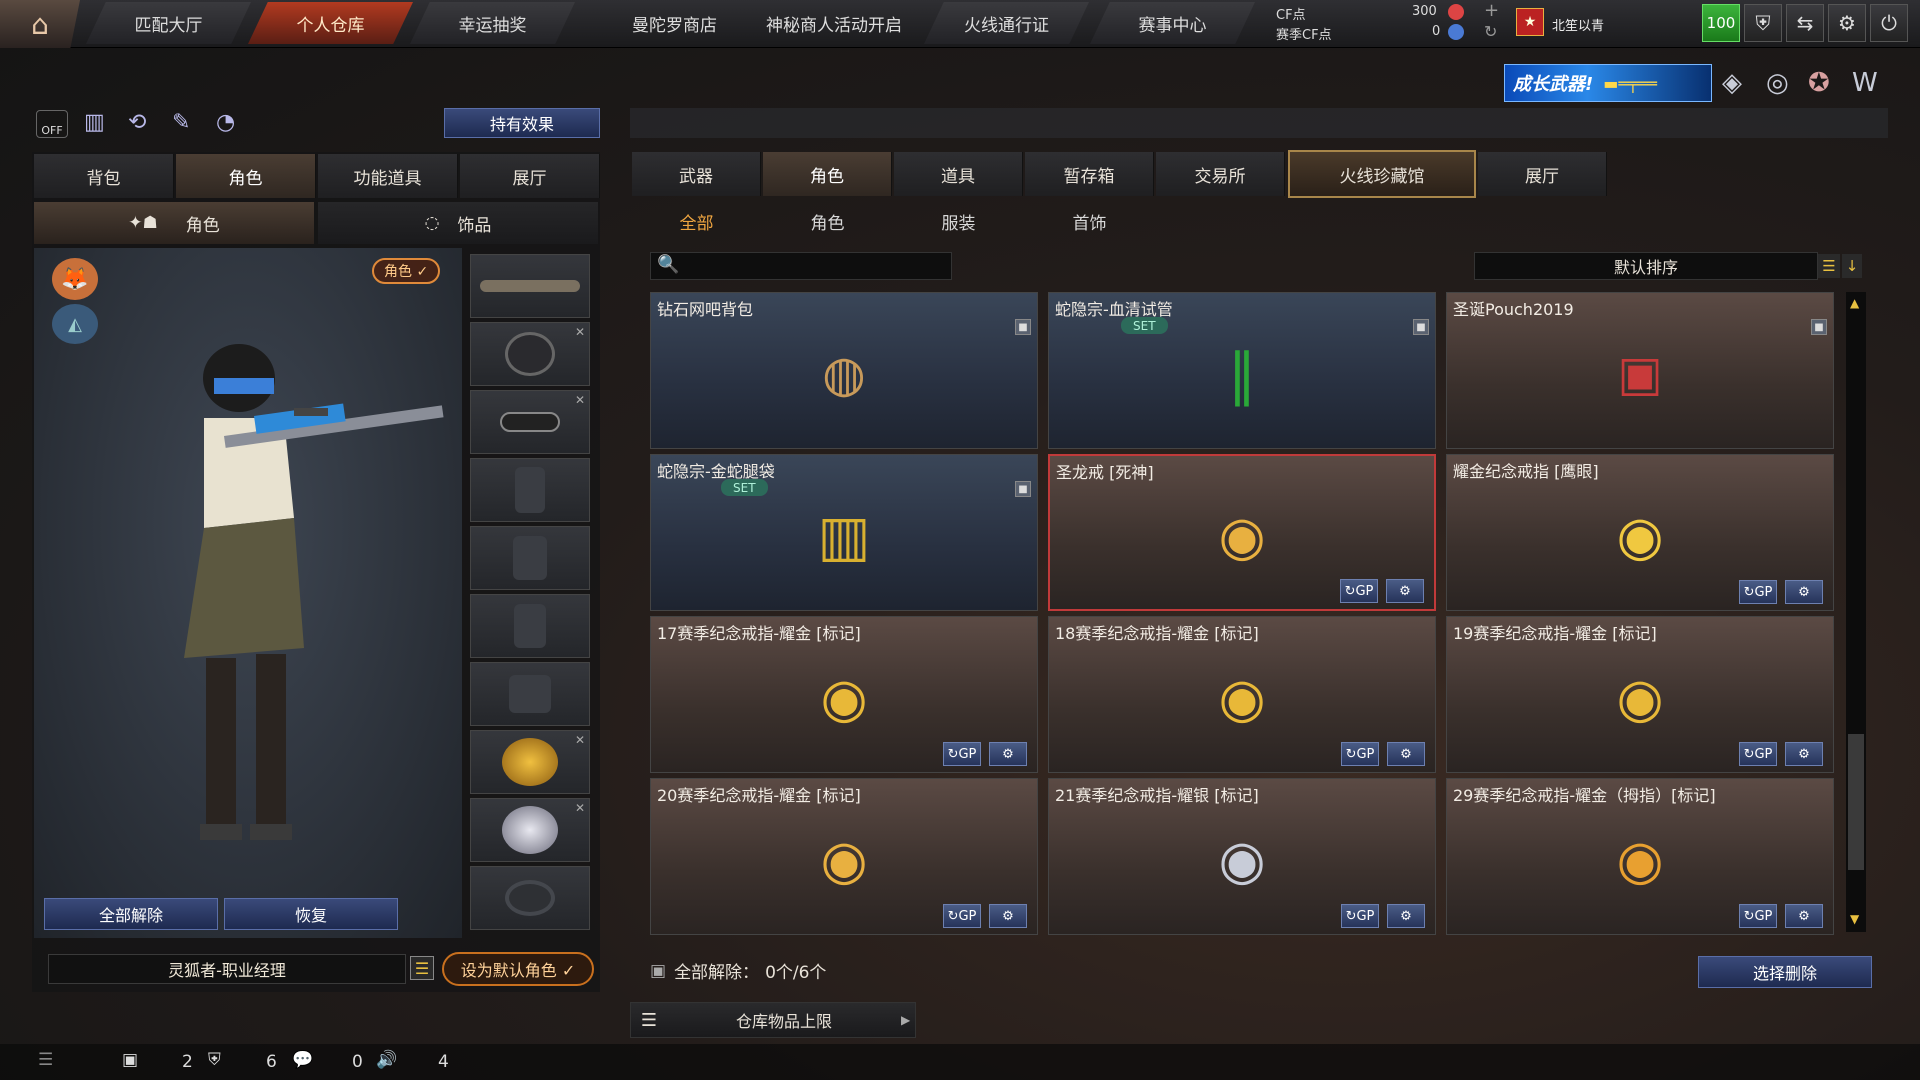  I want to click on item-card: 蛇隐宗-金蛇腿袋 SET ■ ▥, so click(844, 532).